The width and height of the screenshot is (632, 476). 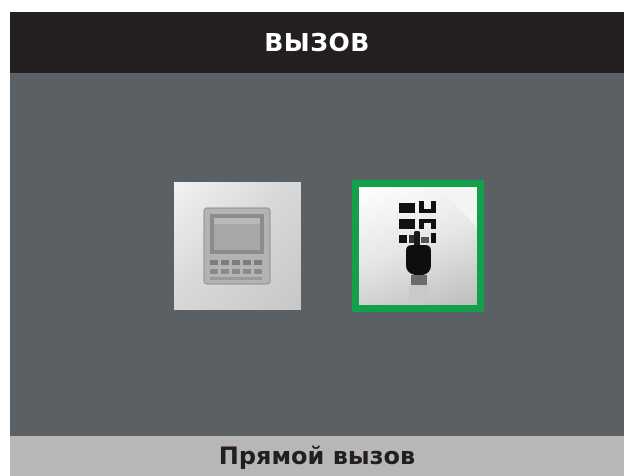 I want to click on title-bar: ВЫЗОВ, so click(x=317, y=42).